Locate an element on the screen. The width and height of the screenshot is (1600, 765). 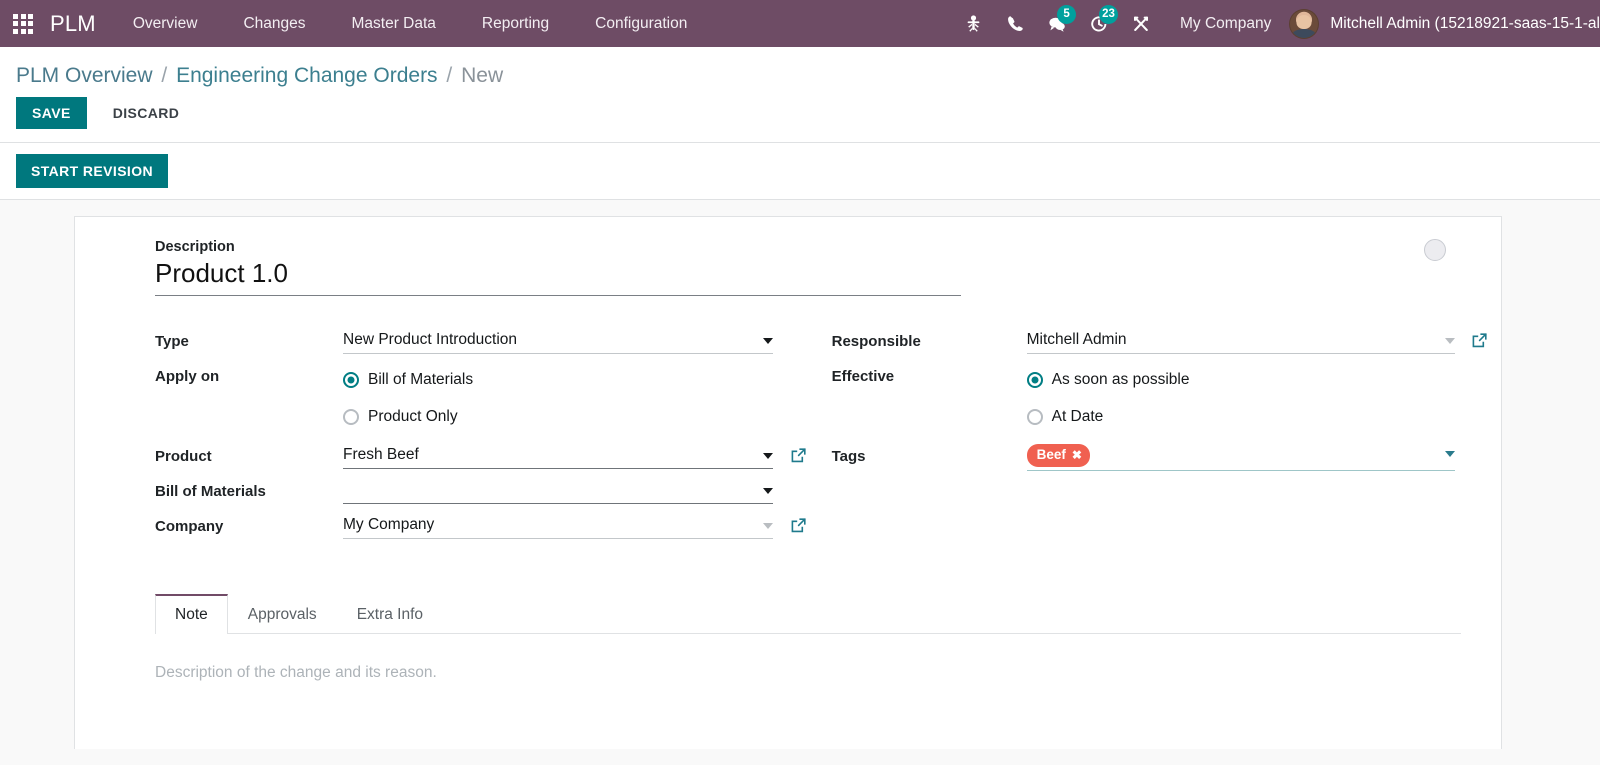
messages-icon: 5 is located at coordinates (1057, 23).